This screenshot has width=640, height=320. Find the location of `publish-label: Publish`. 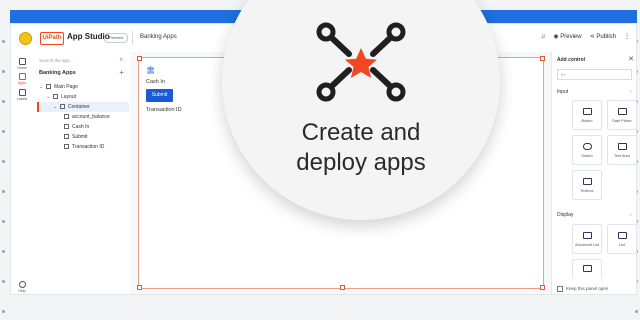

publish-label: Publish is located at coordinates (606, 37).